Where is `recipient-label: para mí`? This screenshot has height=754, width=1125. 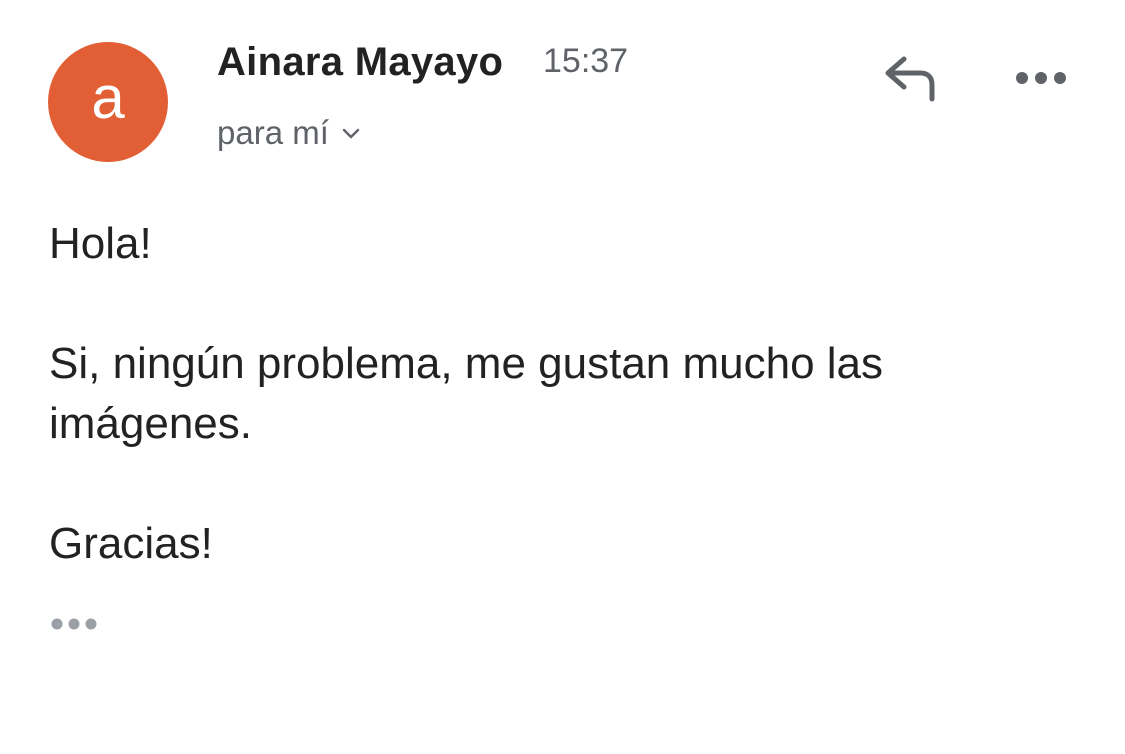
recipient-label: para mí is located at coordinates (273, 132).